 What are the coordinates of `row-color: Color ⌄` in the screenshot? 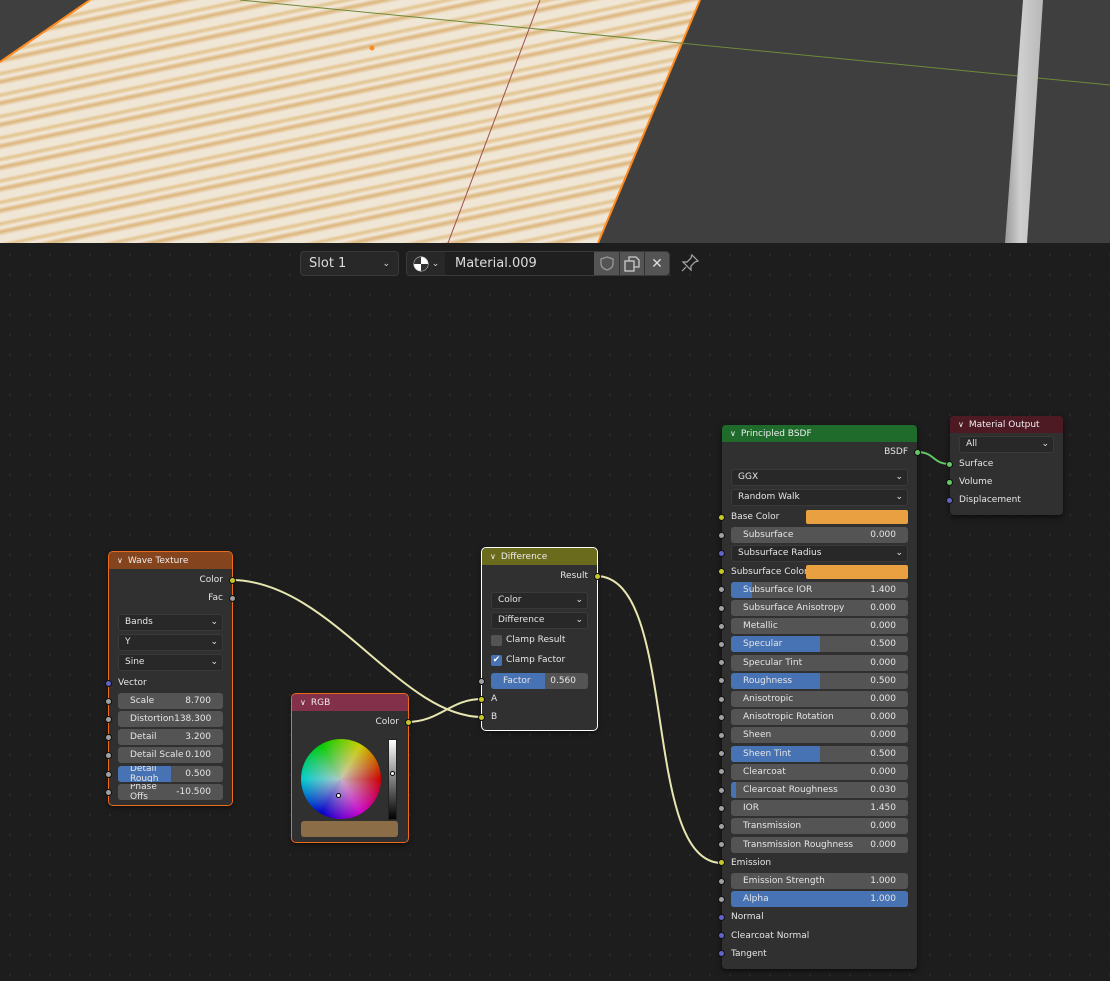 It's located at (539, 600).